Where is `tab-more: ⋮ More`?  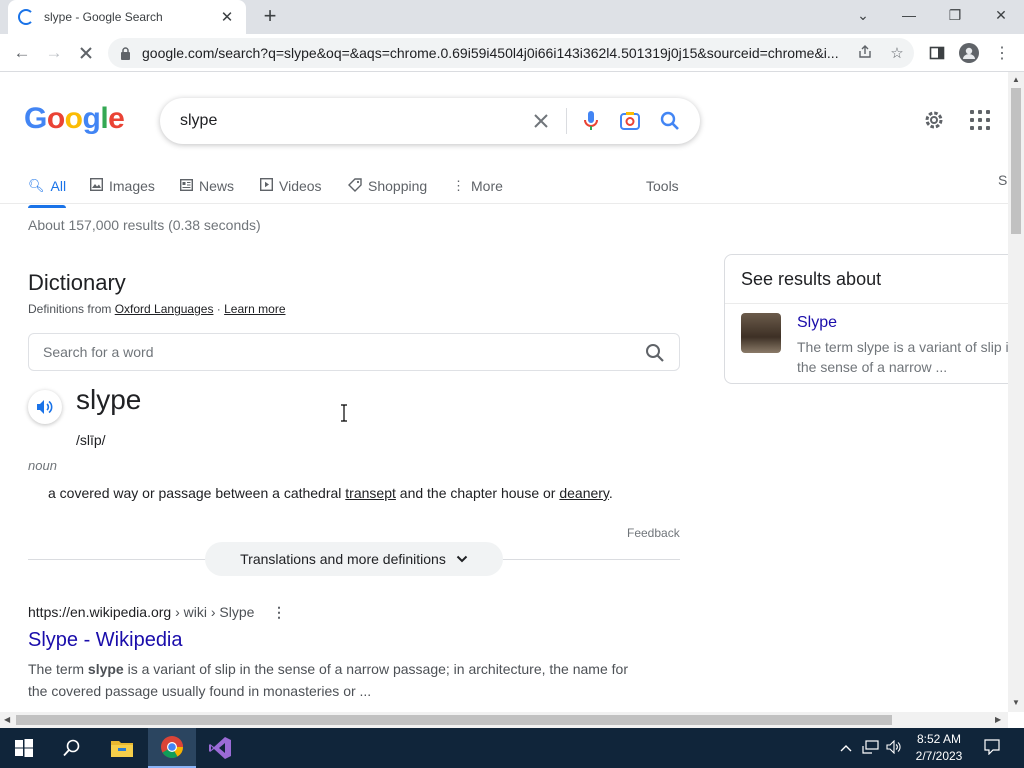 tab-more: ⋮ More is located at coordinates (477, 186).